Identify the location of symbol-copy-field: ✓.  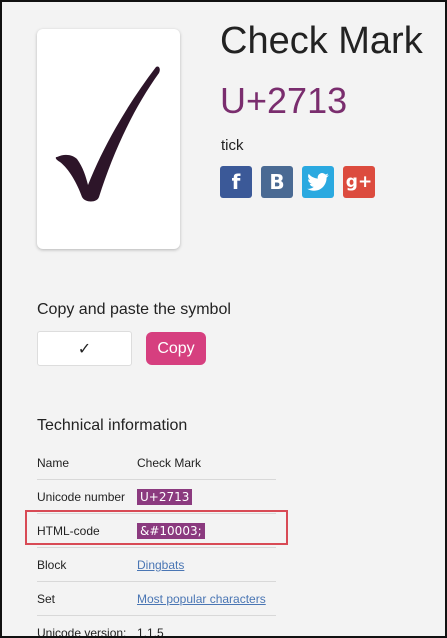
(84, 348).